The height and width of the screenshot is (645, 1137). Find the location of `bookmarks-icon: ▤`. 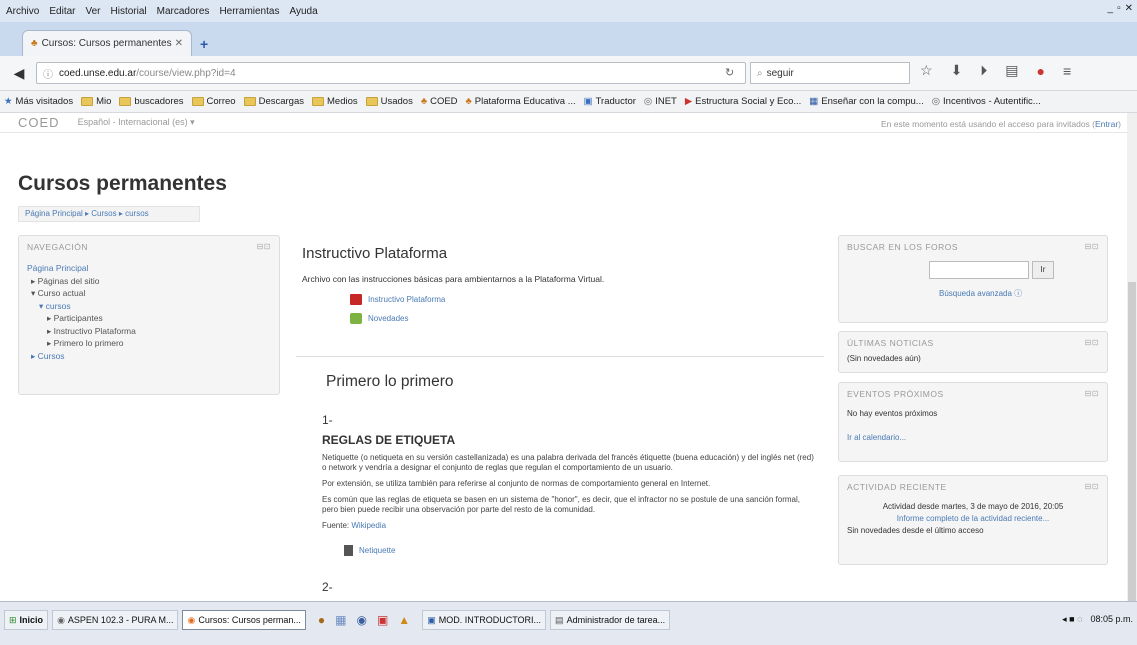

bookmarks-icon: ▤ is located at coordinates (1011, 70).